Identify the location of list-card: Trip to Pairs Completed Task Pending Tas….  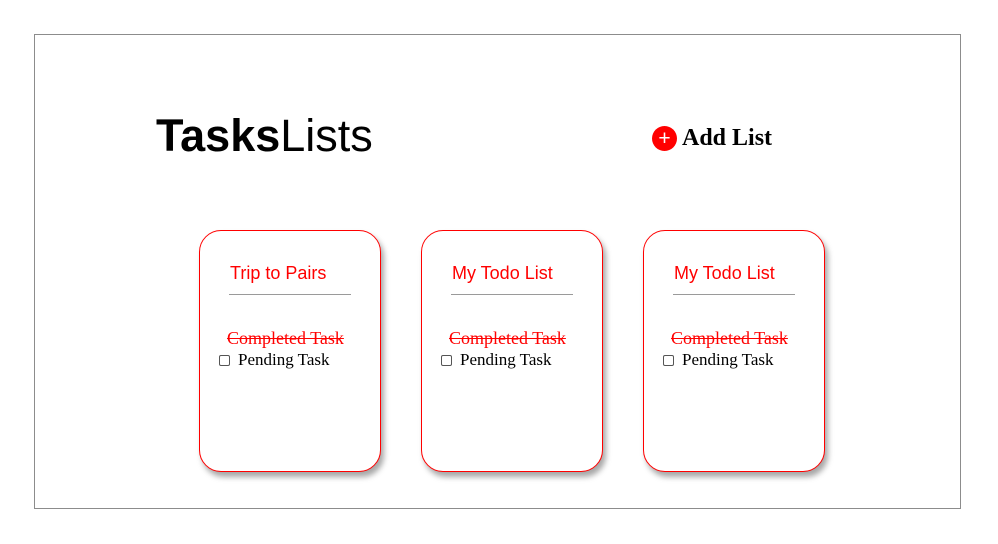
(290, 351).